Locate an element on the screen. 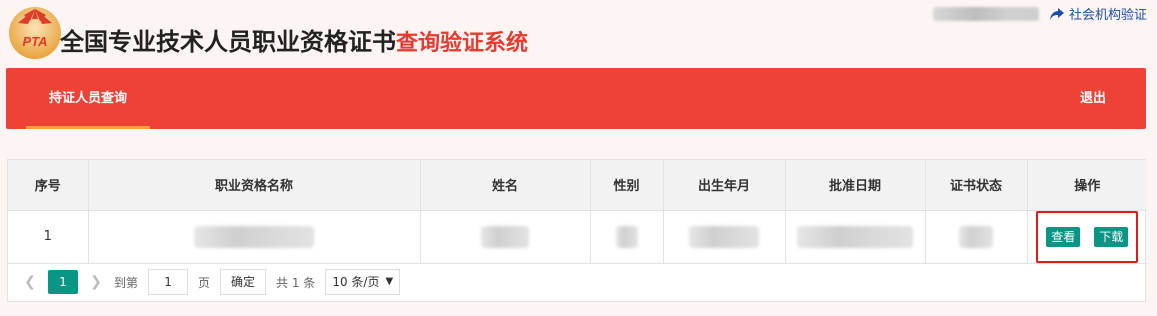  col-header-birth: 出生年月 is located at coordinates (724, 185).